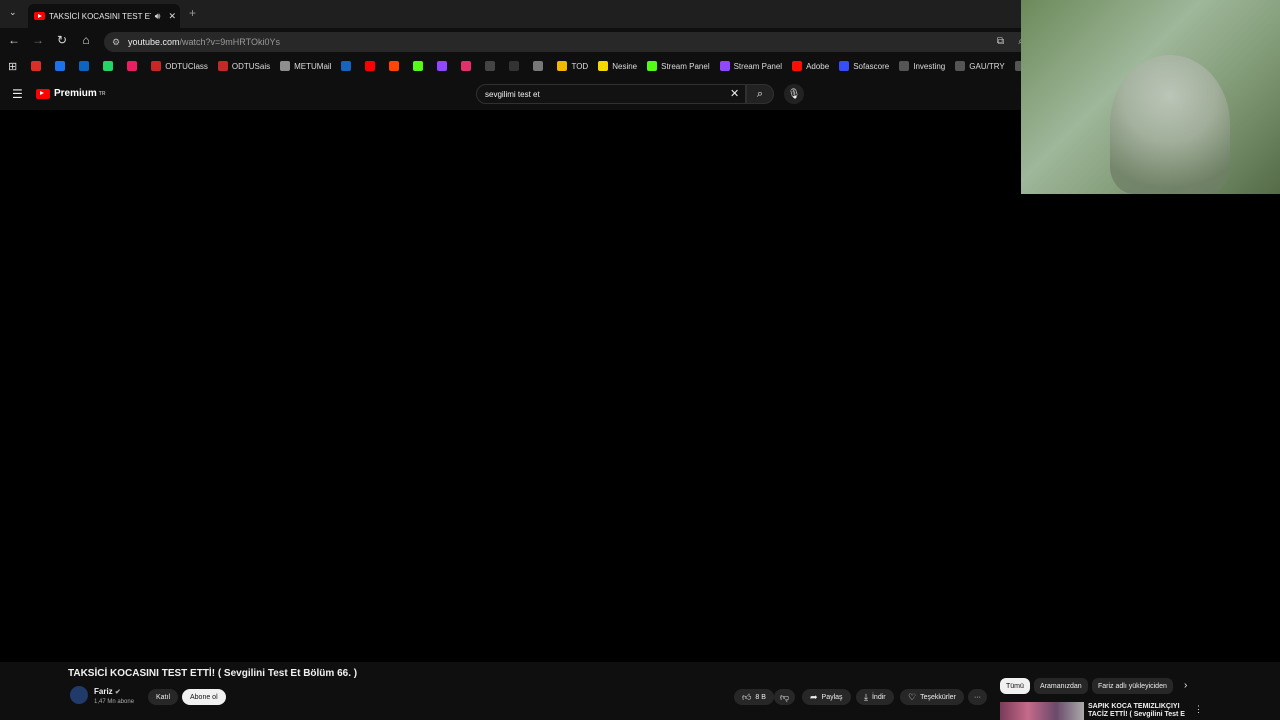 The width and height of the screenshot is (1280, 720). What do you see at coordinates (929, 66) in the screenshot?
I see `bookmark-label: Investing` at bounding box center [929, 66].